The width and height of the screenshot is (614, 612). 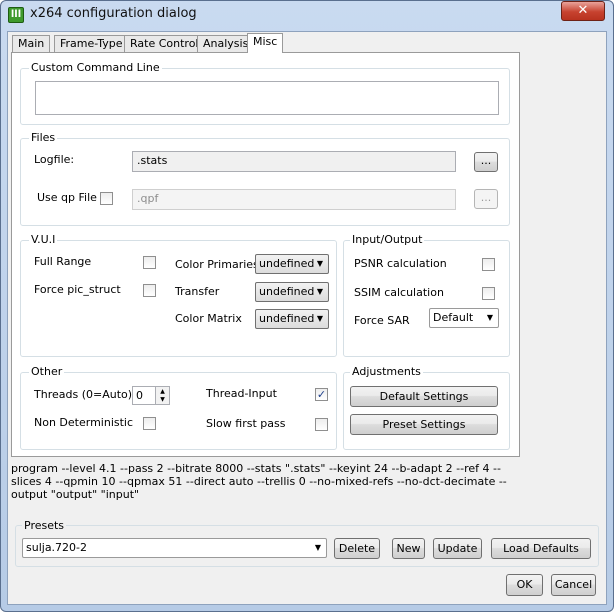 What do you see at coordinates (573, 585) in the screenshot?
I see `cancel-button: Cancel` at bounding box center [573, 585].